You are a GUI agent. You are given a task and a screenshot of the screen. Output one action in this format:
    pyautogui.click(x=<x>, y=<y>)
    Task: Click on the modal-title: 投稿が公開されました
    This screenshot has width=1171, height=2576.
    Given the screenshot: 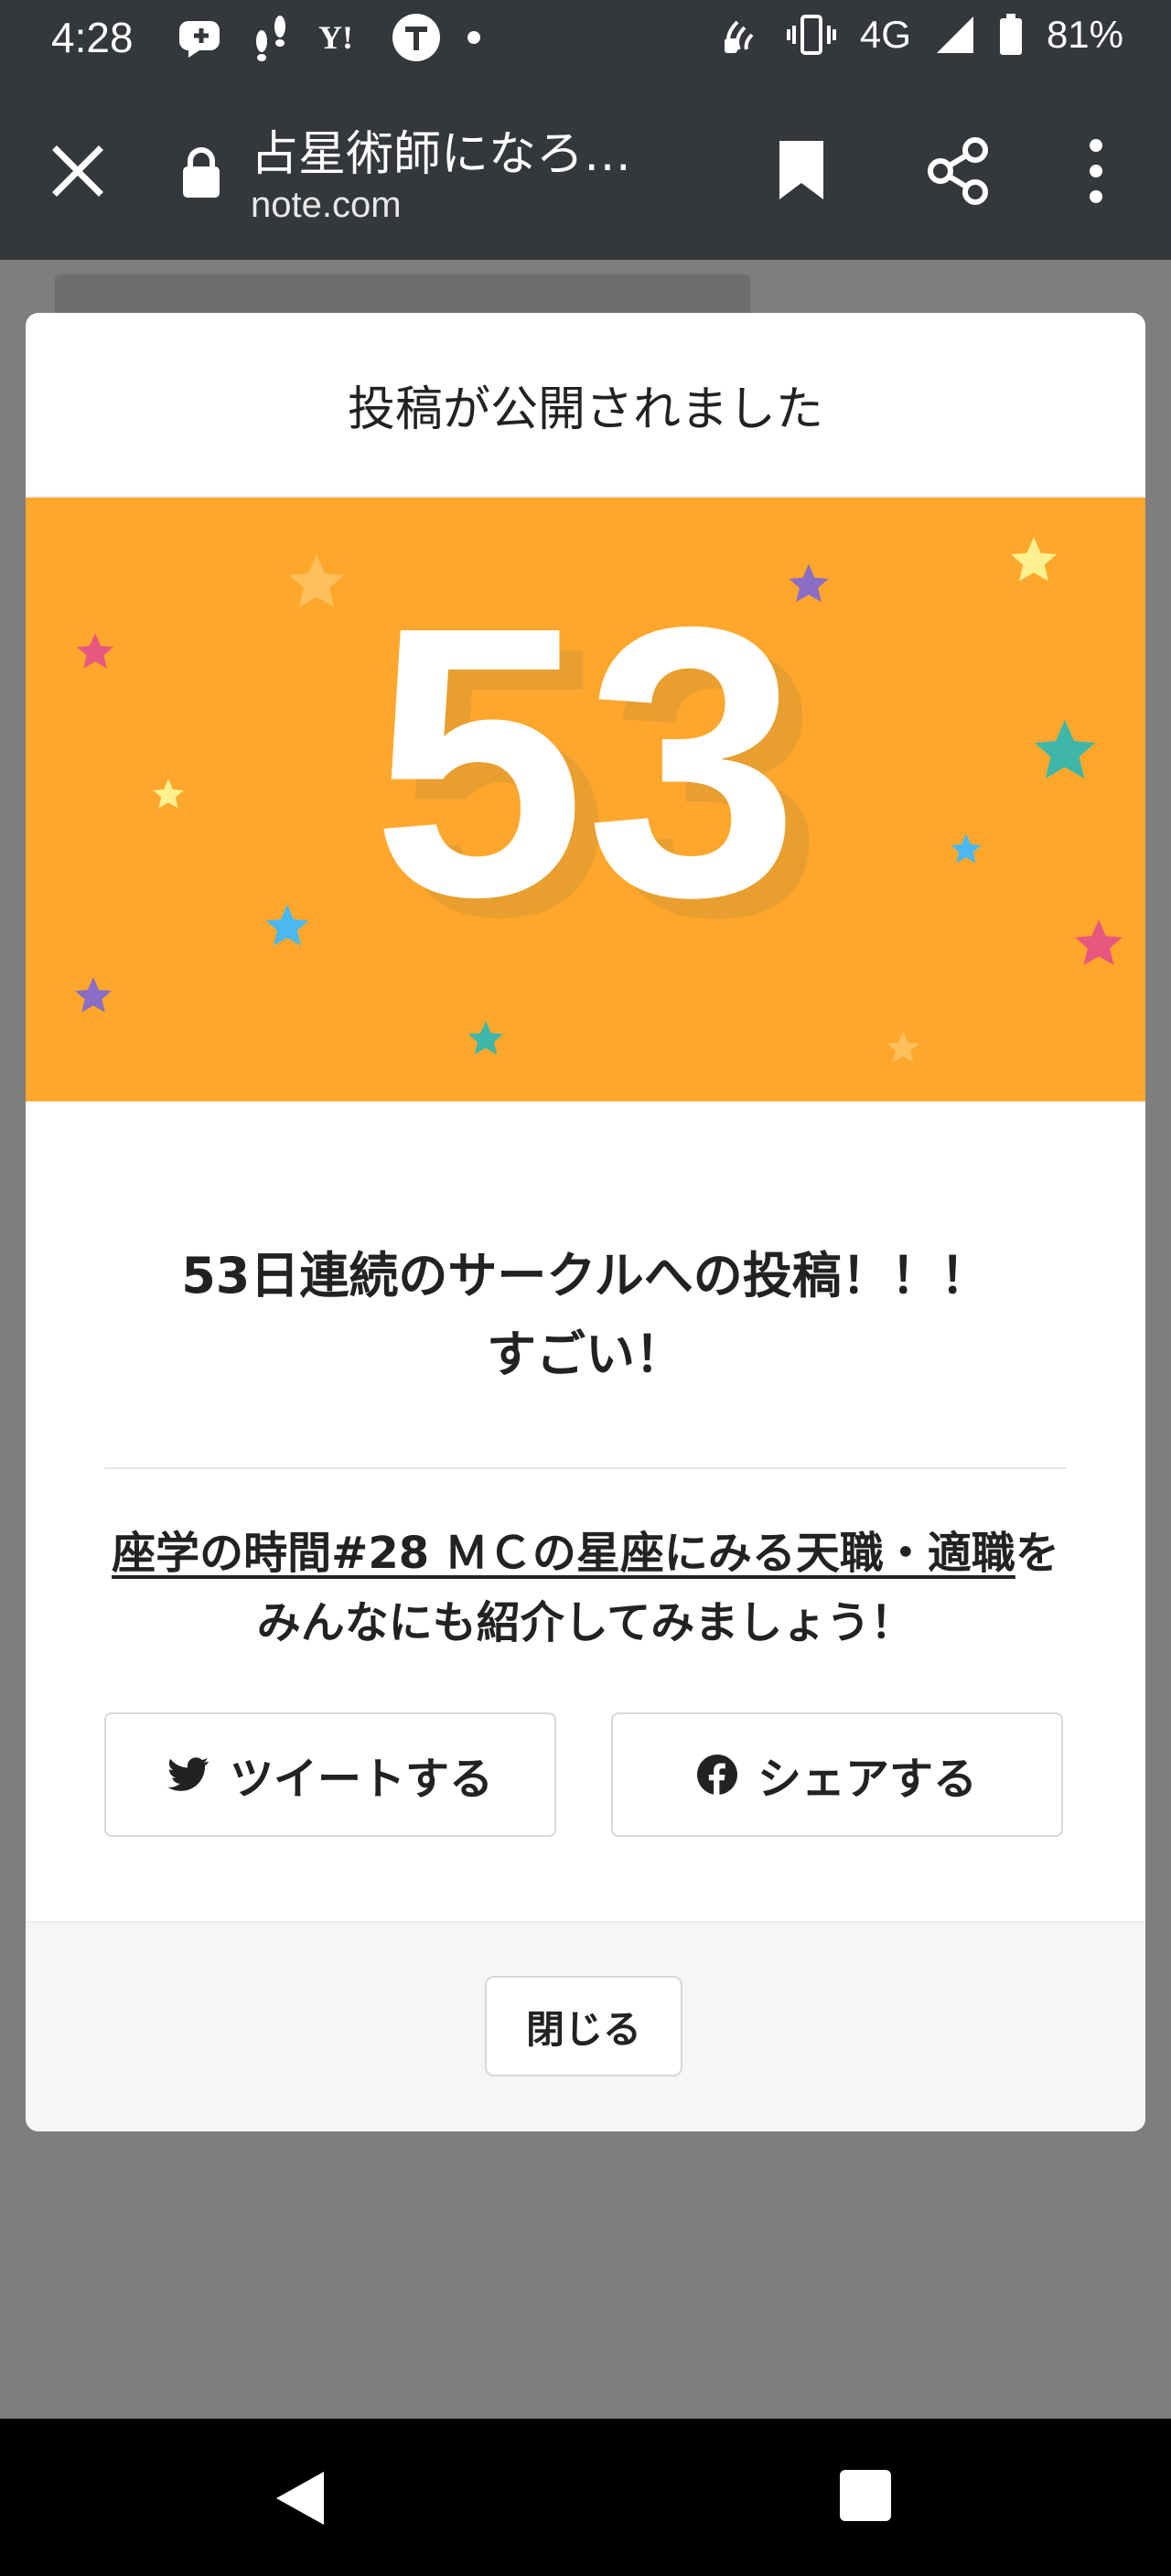 What is the action you would take?
    pyautogui.click(x=585, y=406)
    